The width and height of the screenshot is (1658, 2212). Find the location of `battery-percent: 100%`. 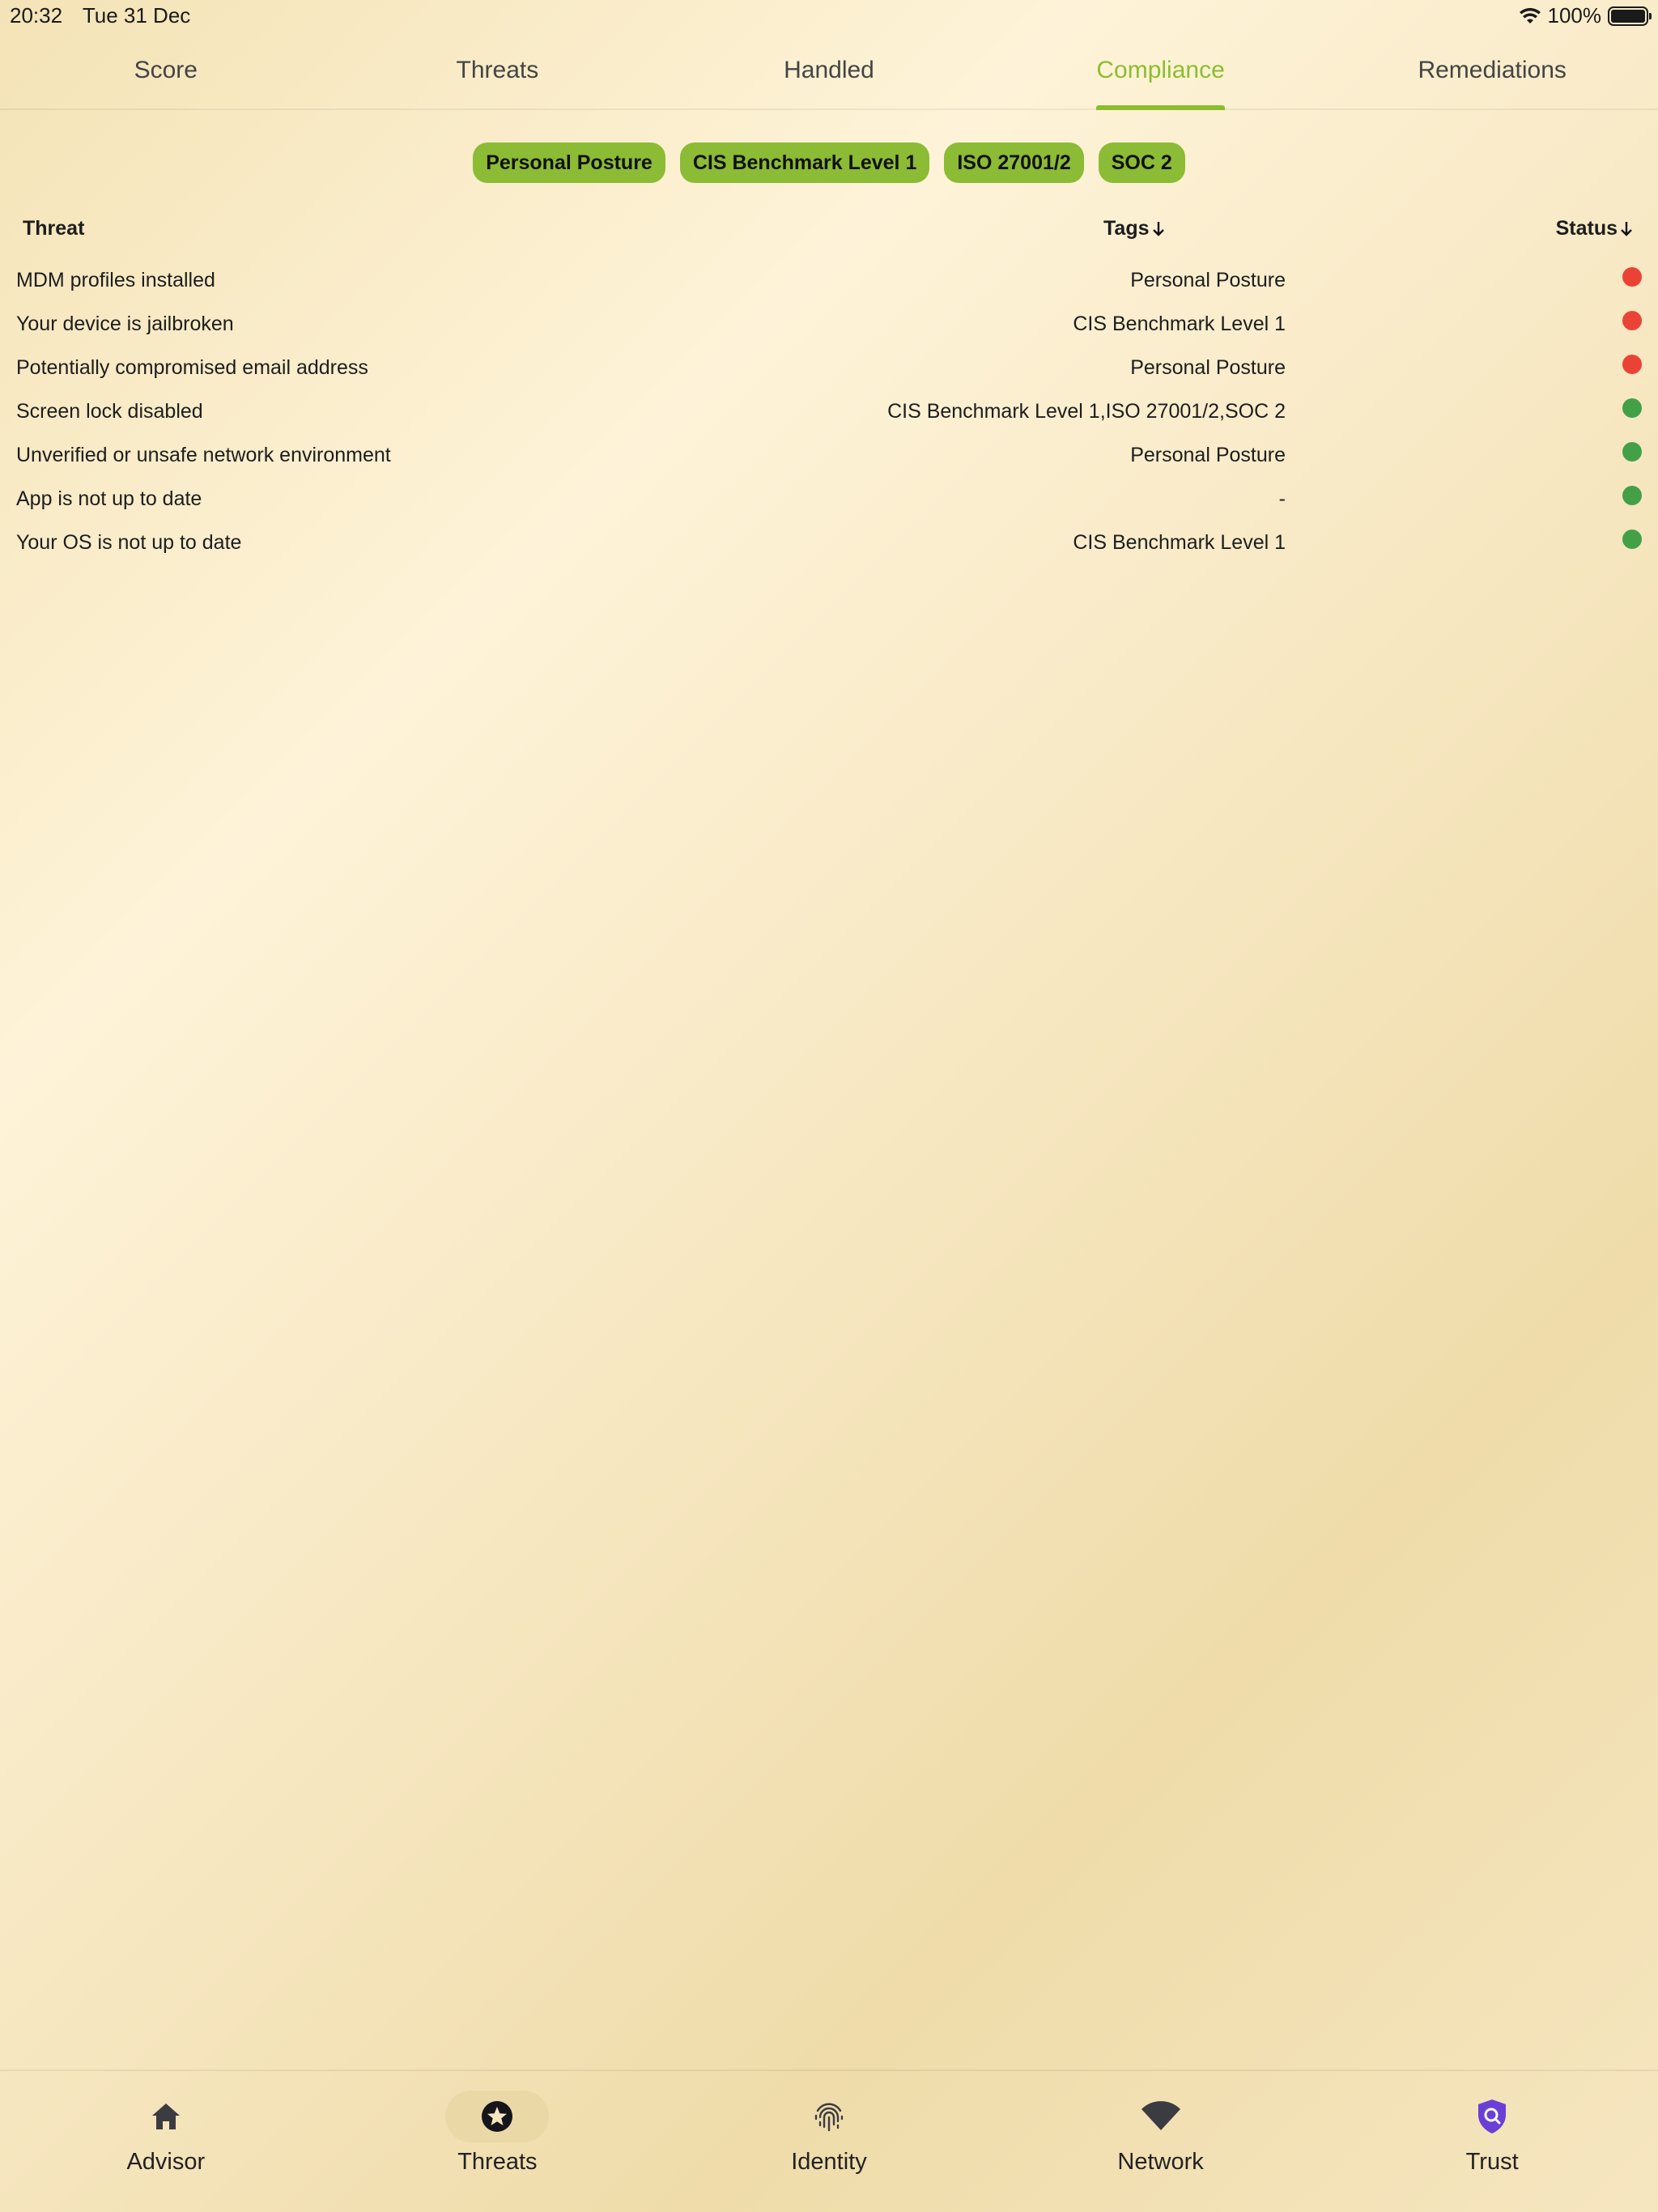

battery-percent: 100% is located at coordinates (1574, 16).